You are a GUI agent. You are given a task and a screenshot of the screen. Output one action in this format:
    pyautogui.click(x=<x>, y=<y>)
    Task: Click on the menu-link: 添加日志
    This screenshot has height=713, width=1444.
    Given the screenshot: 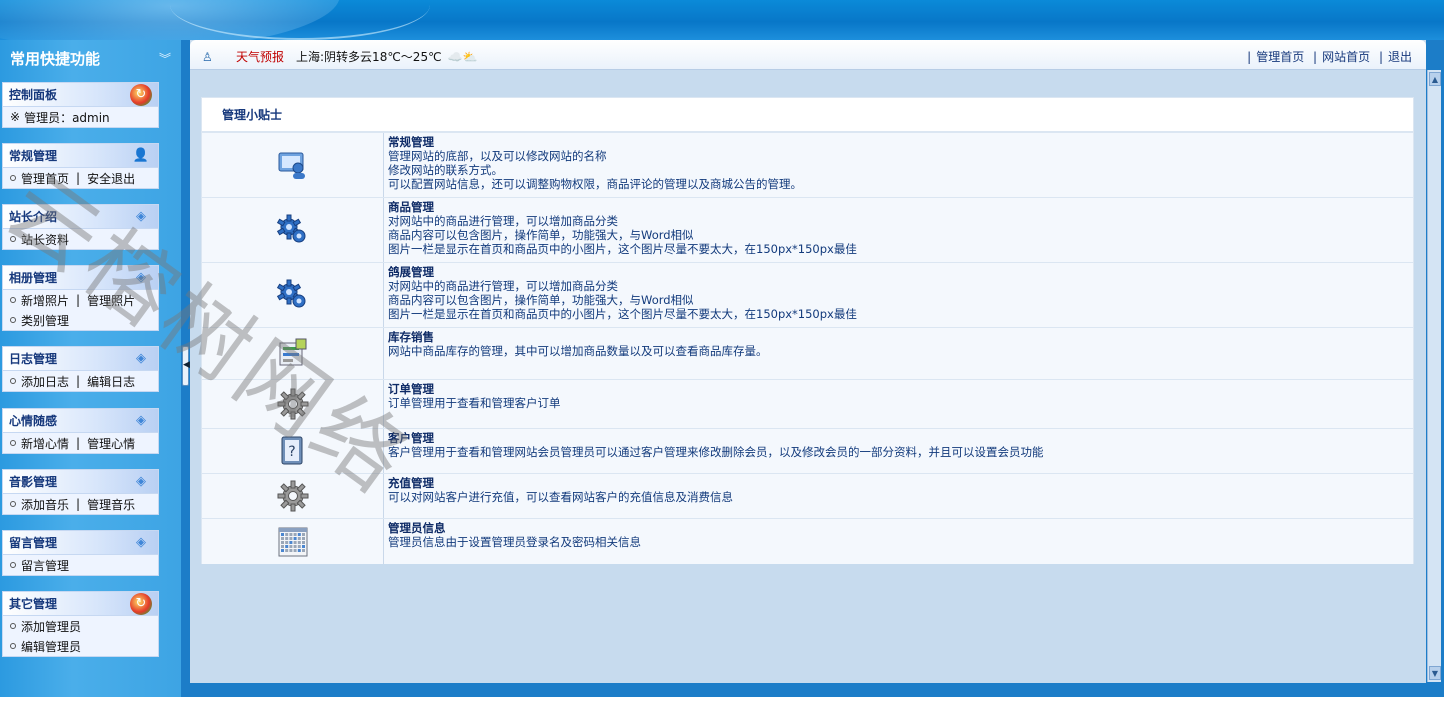 What is the action you would take?
    pyautogui.click(x=45, y=381)
    